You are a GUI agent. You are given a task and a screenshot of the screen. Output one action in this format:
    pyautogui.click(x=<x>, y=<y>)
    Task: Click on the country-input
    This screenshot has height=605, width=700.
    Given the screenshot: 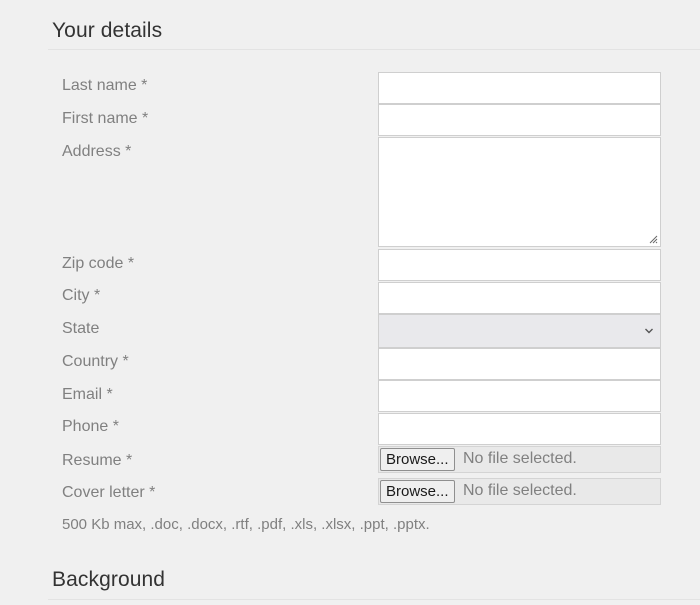 What is the action you would take?
    pyautogui.click(x=519, y=364)
    